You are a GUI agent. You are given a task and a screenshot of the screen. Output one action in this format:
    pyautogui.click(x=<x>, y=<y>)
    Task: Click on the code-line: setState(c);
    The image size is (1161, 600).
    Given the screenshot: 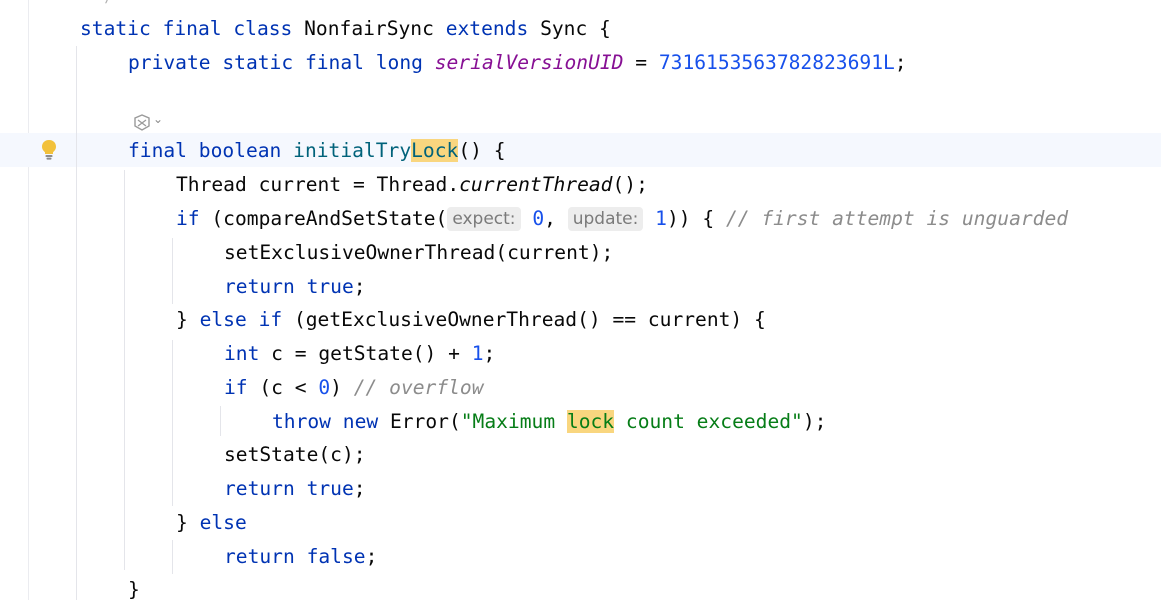 What is the action you would take?
    pyautogui.click(x=295, y=455)
    